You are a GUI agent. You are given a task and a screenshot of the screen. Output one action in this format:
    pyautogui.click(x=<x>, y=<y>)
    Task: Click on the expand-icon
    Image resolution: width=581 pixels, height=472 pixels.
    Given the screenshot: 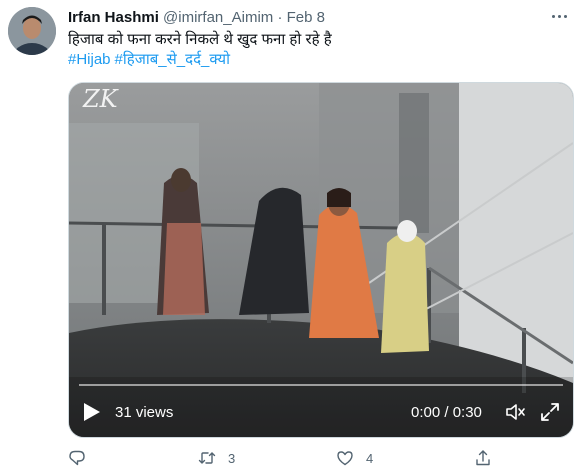 What is the action you would take?
    pyautogui.click(x=550, y=412)
    